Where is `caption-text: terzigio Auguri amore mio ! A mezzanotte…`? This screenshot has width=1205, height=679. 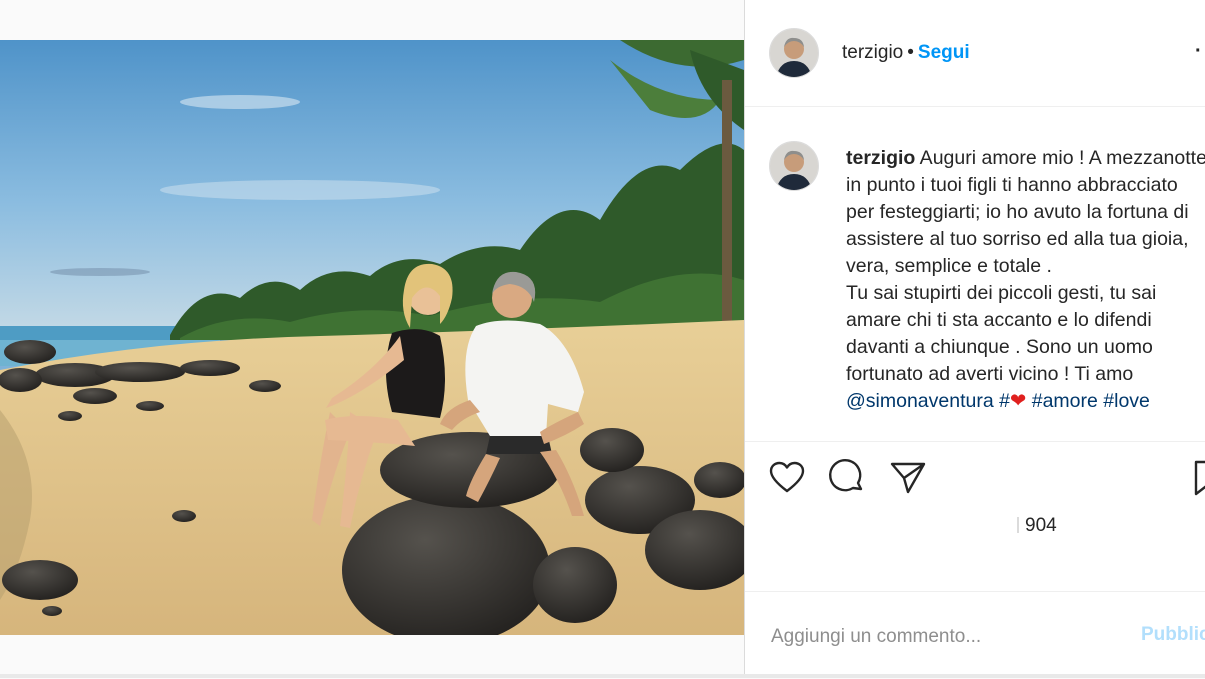 caption-text: terzigio Auguri amore mio ! A mezzanotte… is located at coordinates (1025, 280).